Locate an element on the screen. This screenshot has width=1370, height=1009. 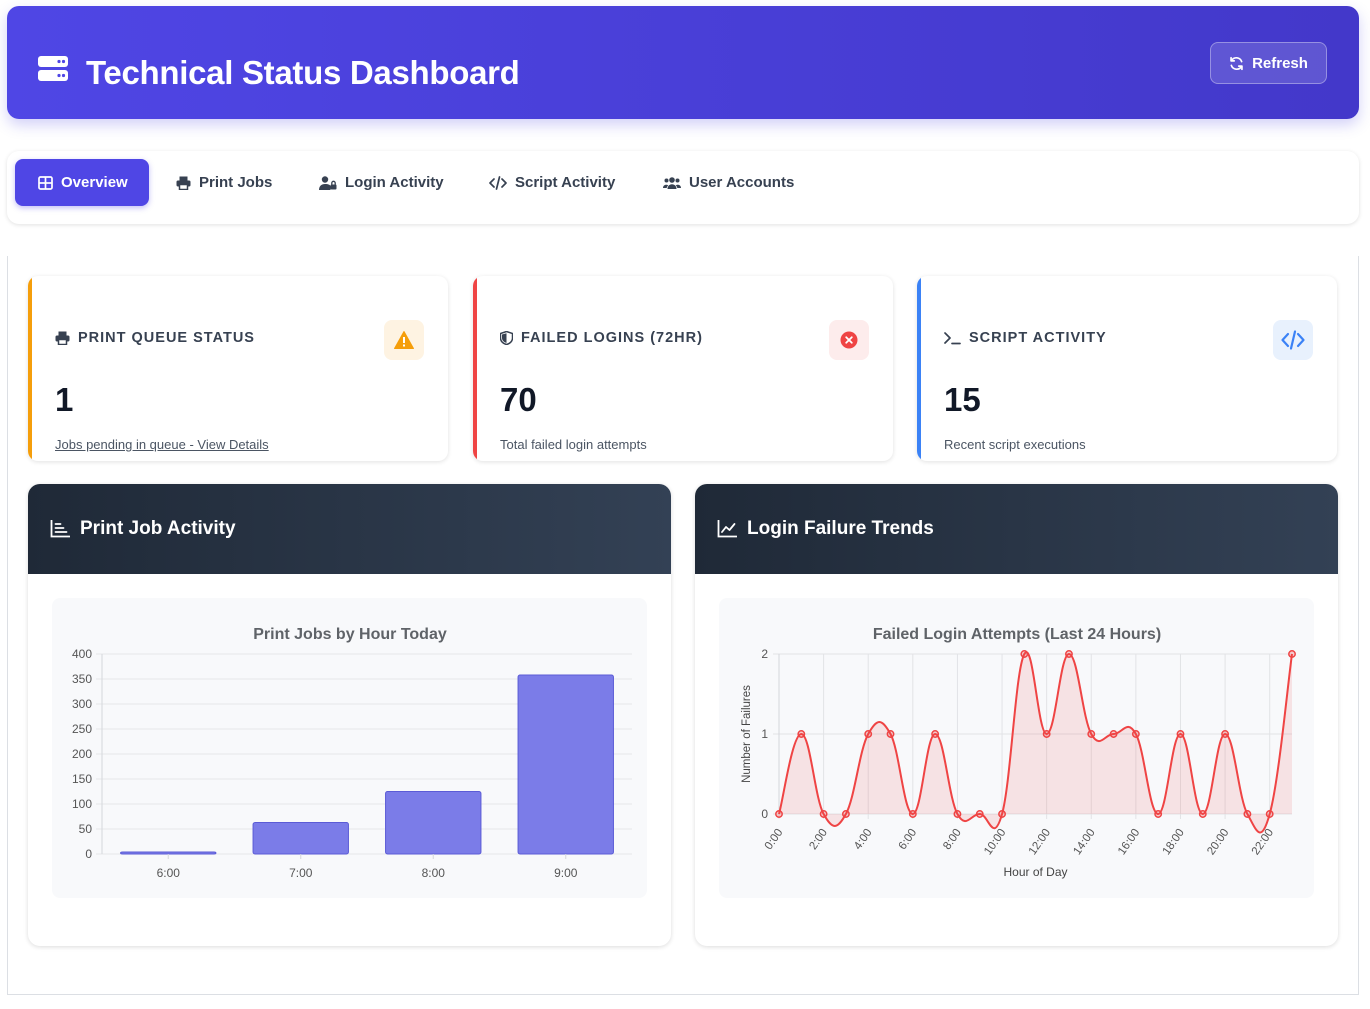
tab-script-activity: Script Activity is located at coordinates (552, 182).